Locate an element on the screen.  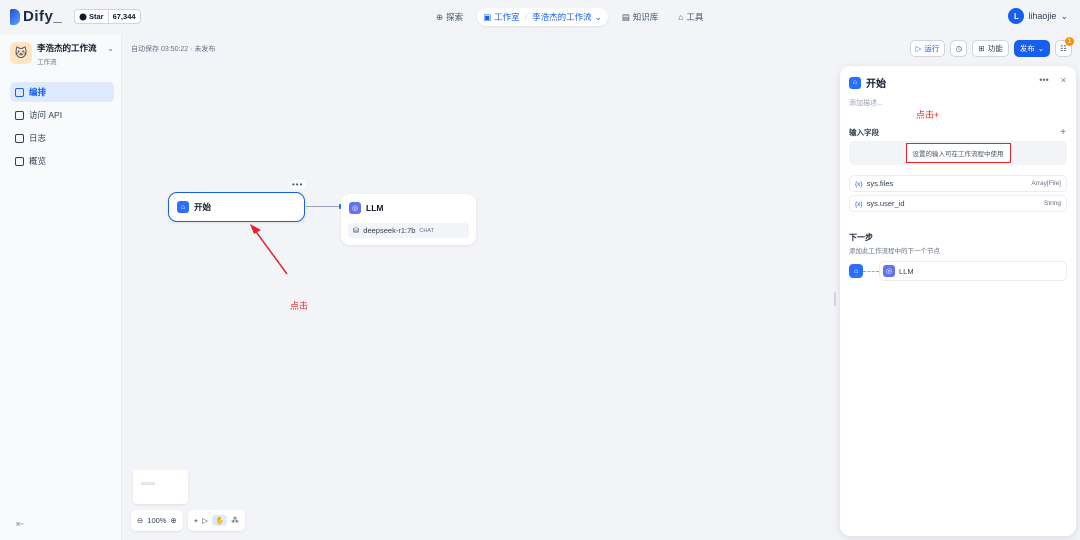
nav-explore: ⊕ 探索 is located at coordinates (449, 17).